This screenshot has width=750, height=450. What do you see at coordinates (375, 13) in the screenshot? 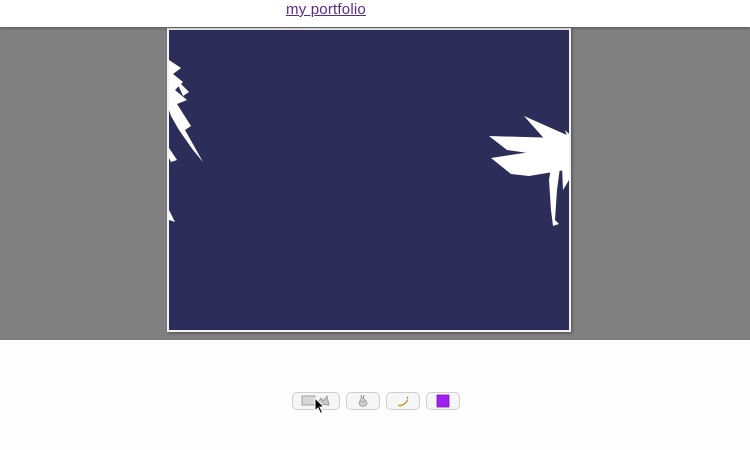
I see `top-bar: my portfolio` at bounding box center [375, 13].